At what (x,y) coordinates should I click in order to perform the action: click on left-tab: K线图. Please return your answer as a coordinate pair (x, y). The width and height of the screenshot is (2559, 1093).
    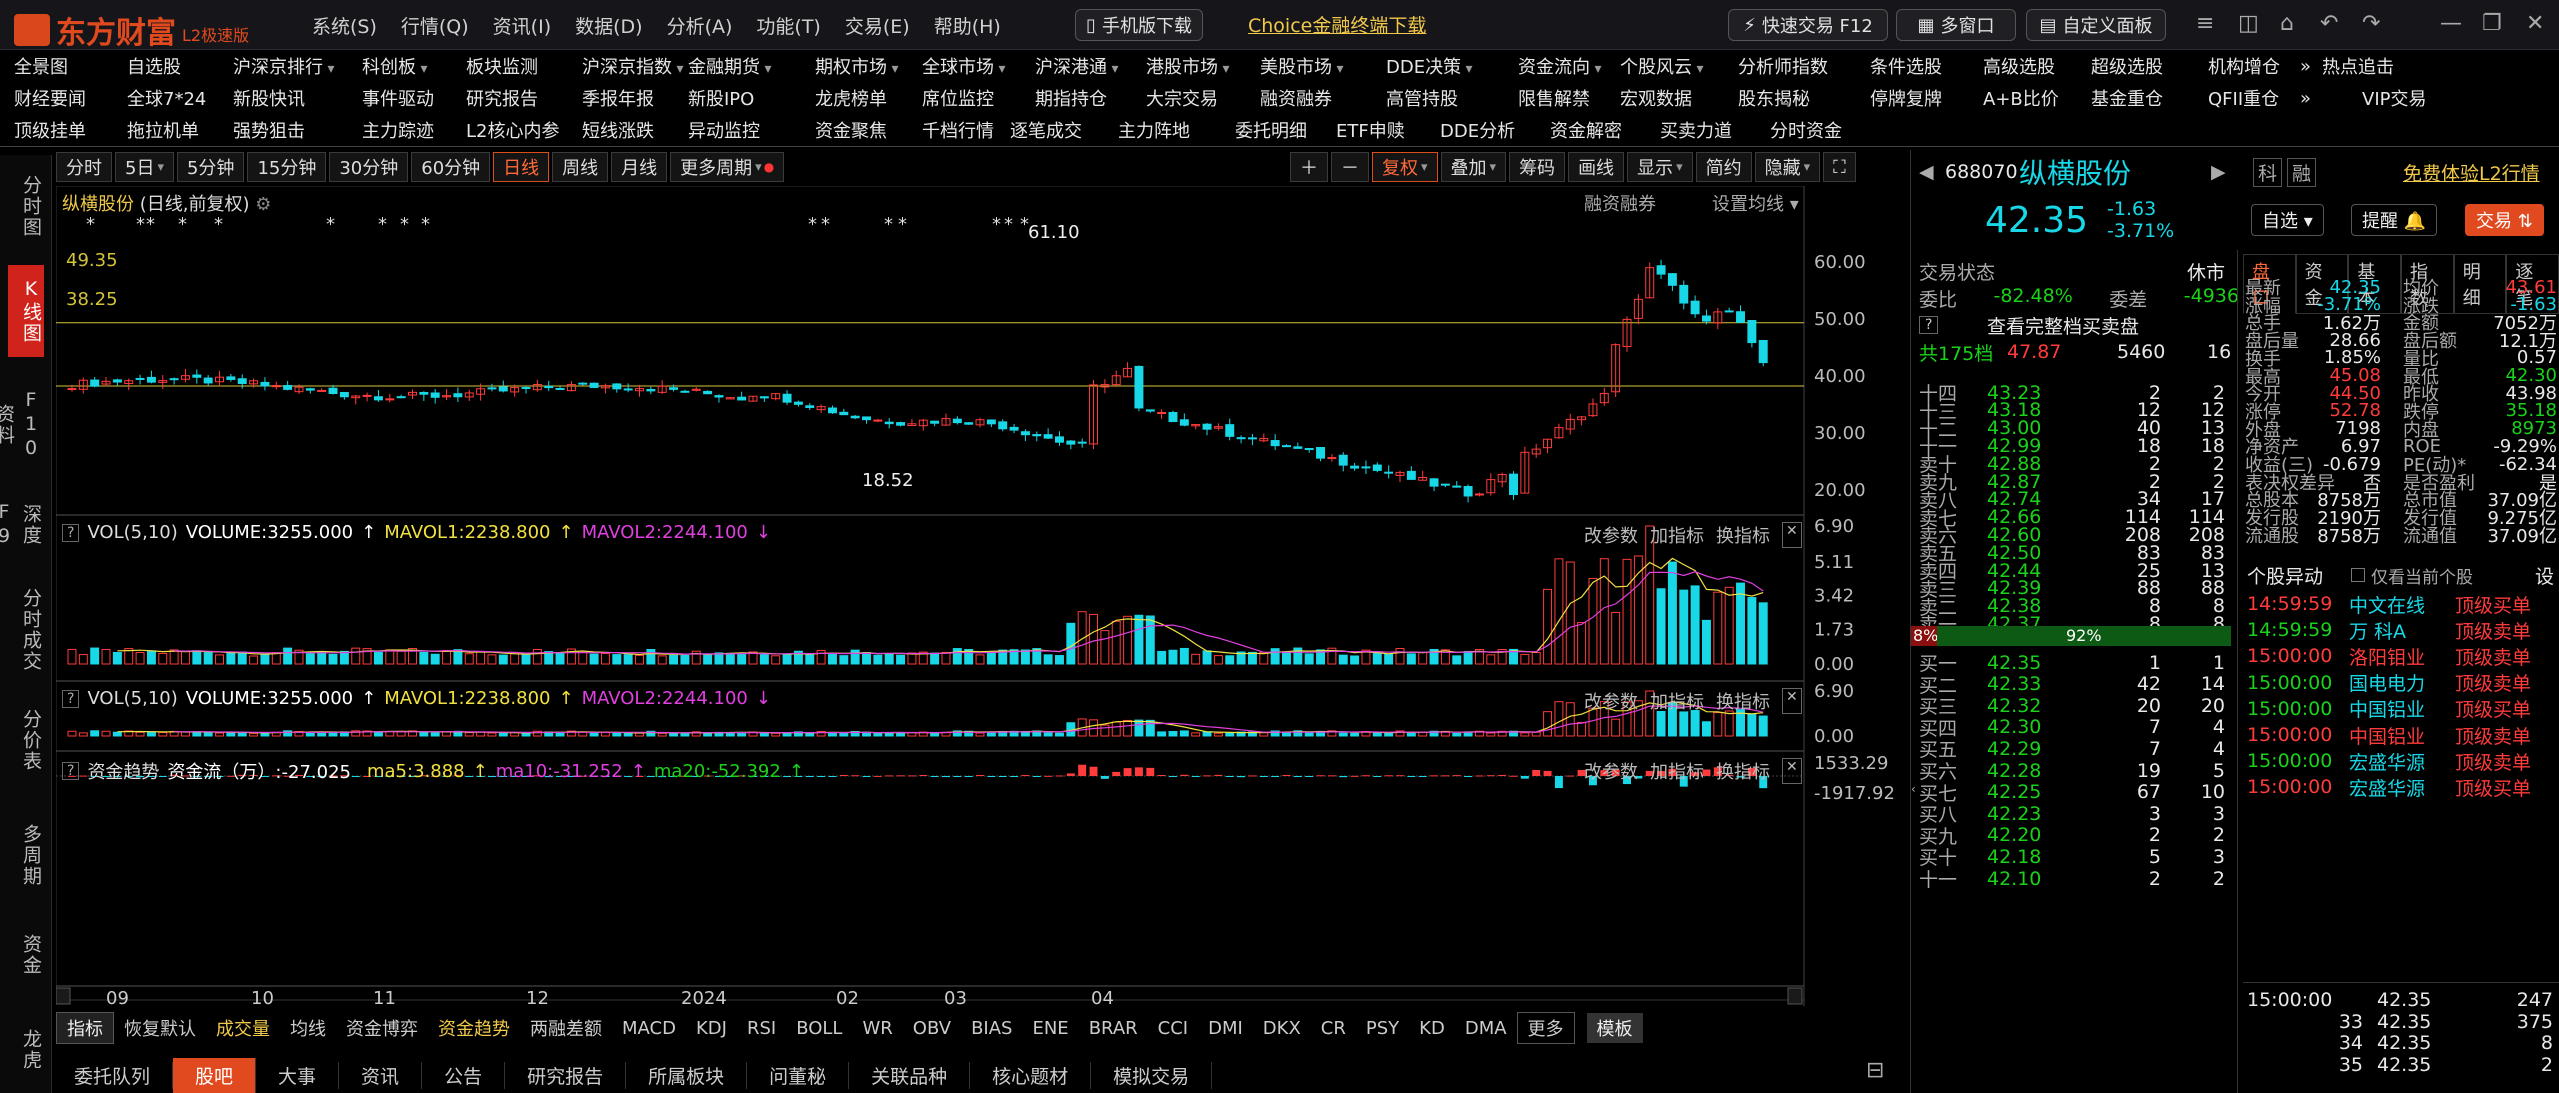
    Looking at the image, I should click on (26, 311).